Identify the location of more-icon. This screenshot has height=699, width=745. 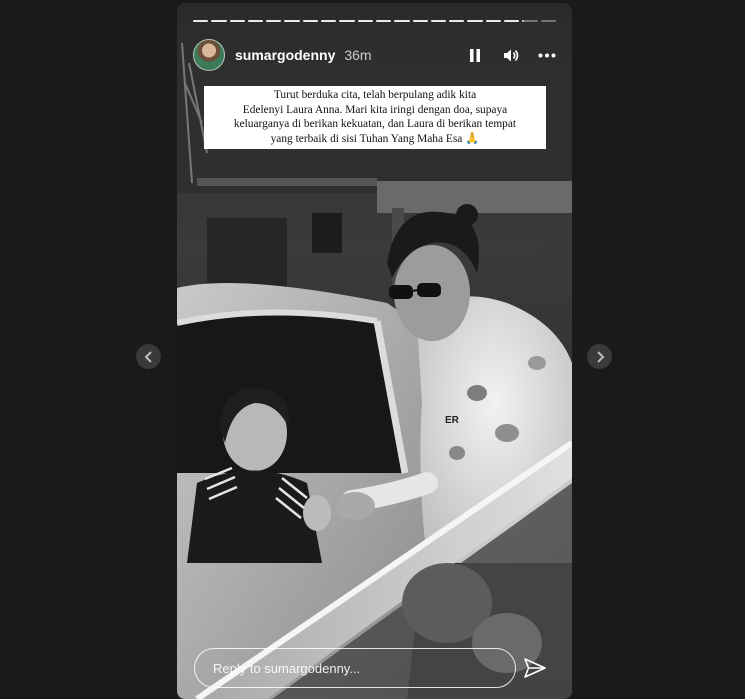
(547, 55).